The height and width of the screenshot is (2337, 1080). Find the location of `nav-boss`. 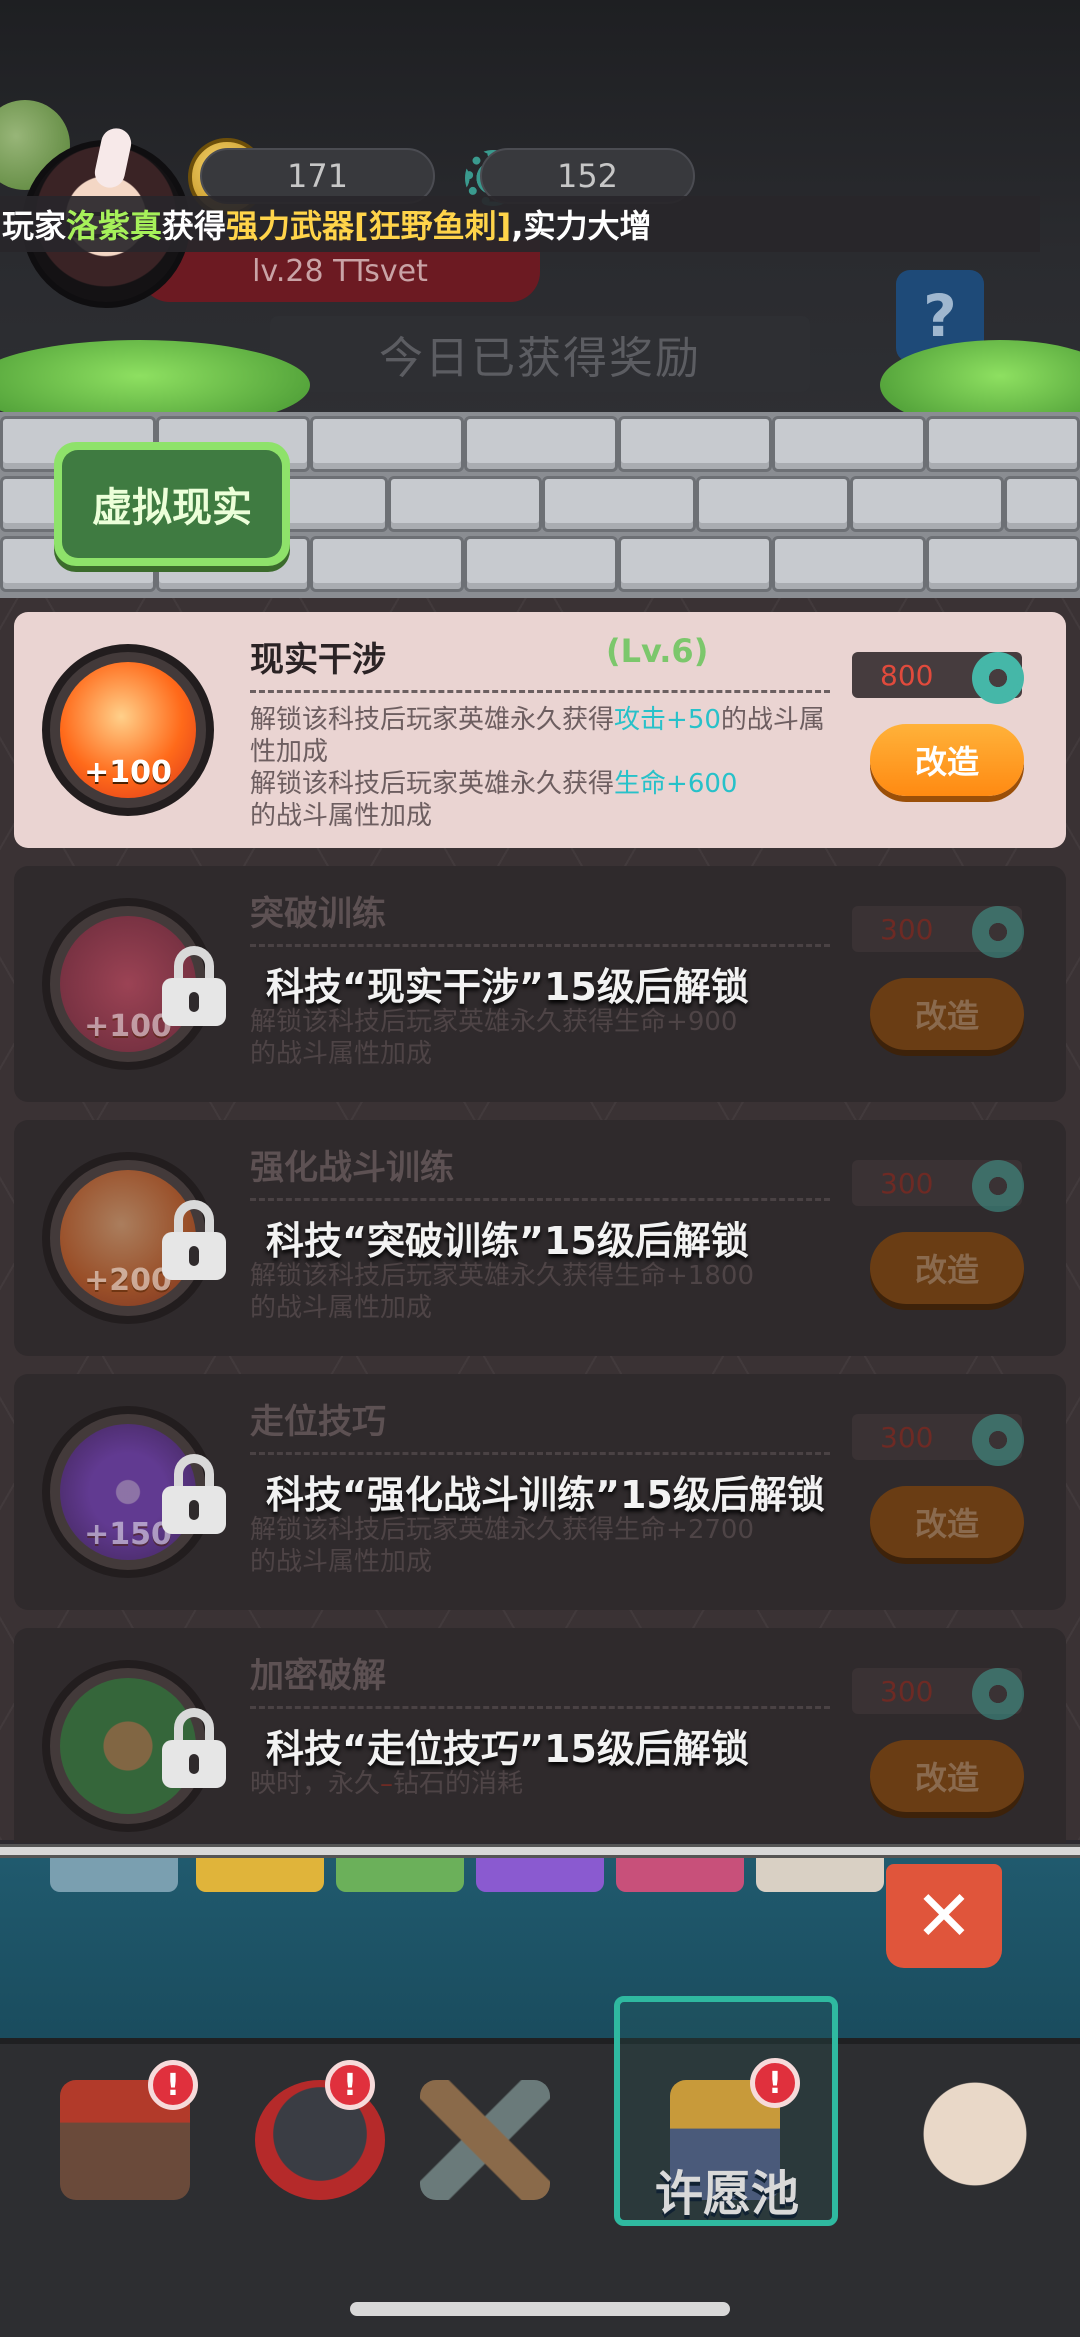

nav-boss is located at coordinates (970, 2145).